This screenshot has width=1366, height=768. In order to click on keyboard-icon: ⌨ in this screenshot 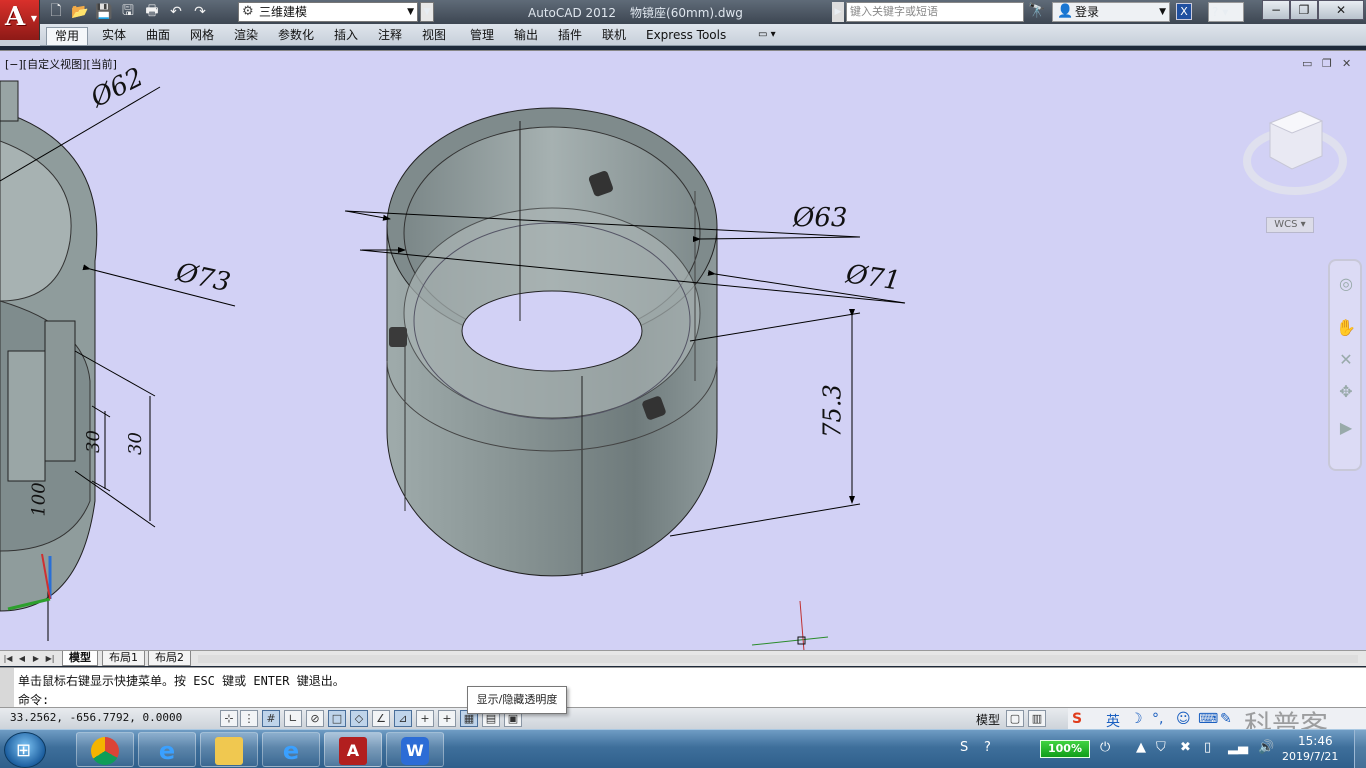, I will do `click(1208, 719)`.